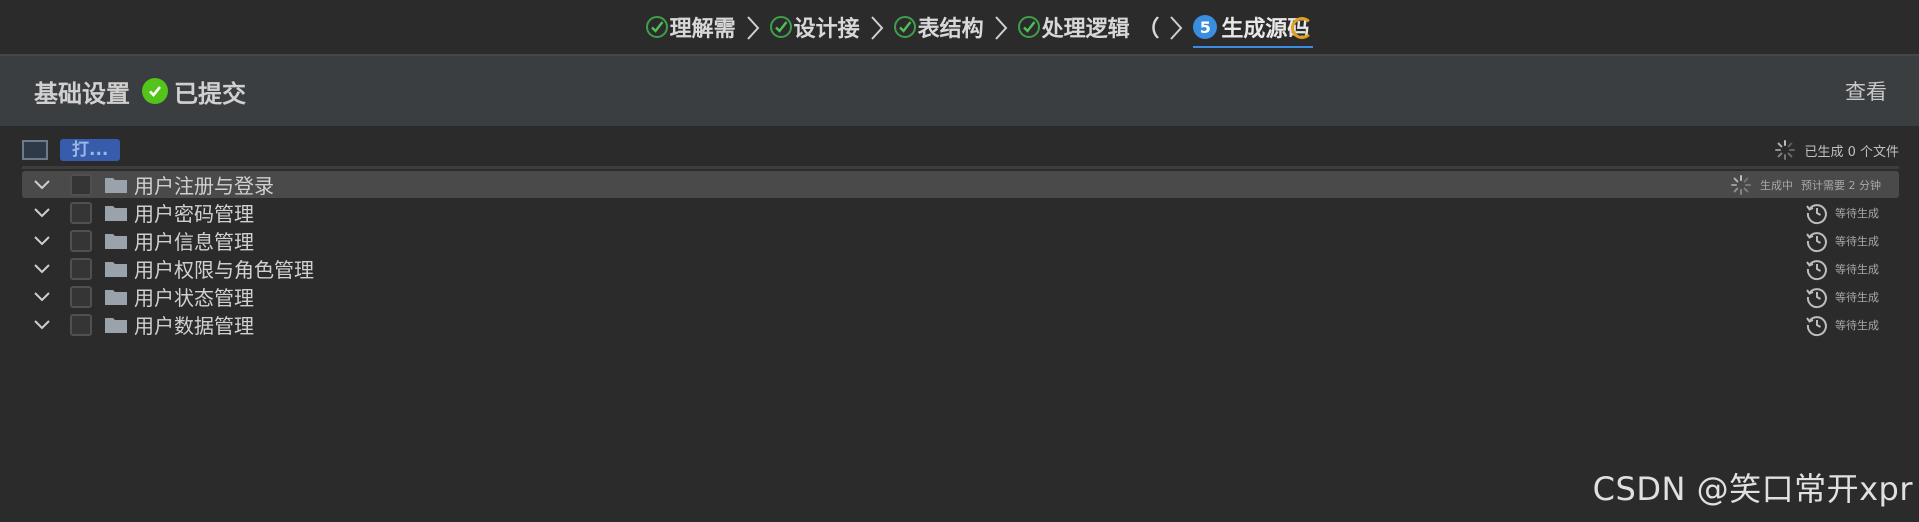 This screenshot has height=522, width=1919. What do you see at coordinates (950, 29) in the screenshot?
I see `step-label: 表结构` at bounding box center [950, 29].